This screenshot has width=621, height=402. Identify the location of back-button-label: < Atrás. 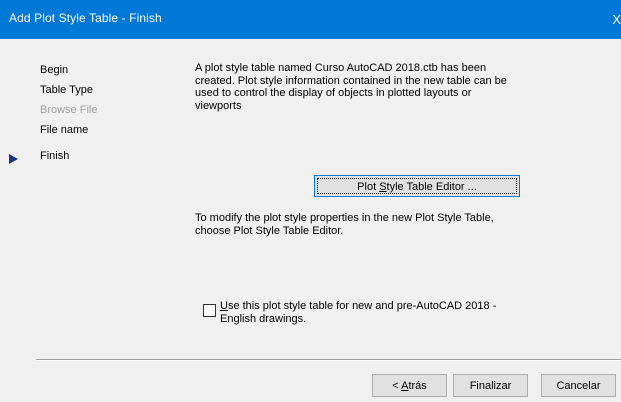
(409, 385).